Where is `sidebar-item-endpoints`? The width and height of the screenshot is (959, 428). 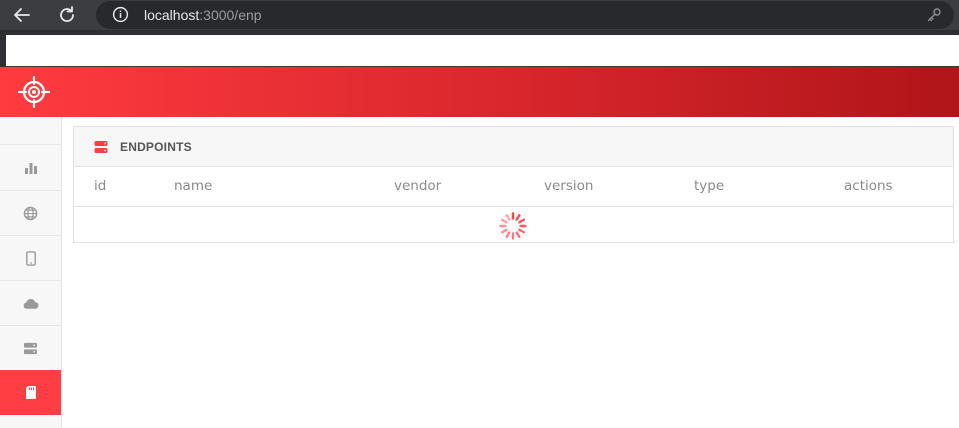
sidebar-item-endpoints is located at coordinates (30, 392).